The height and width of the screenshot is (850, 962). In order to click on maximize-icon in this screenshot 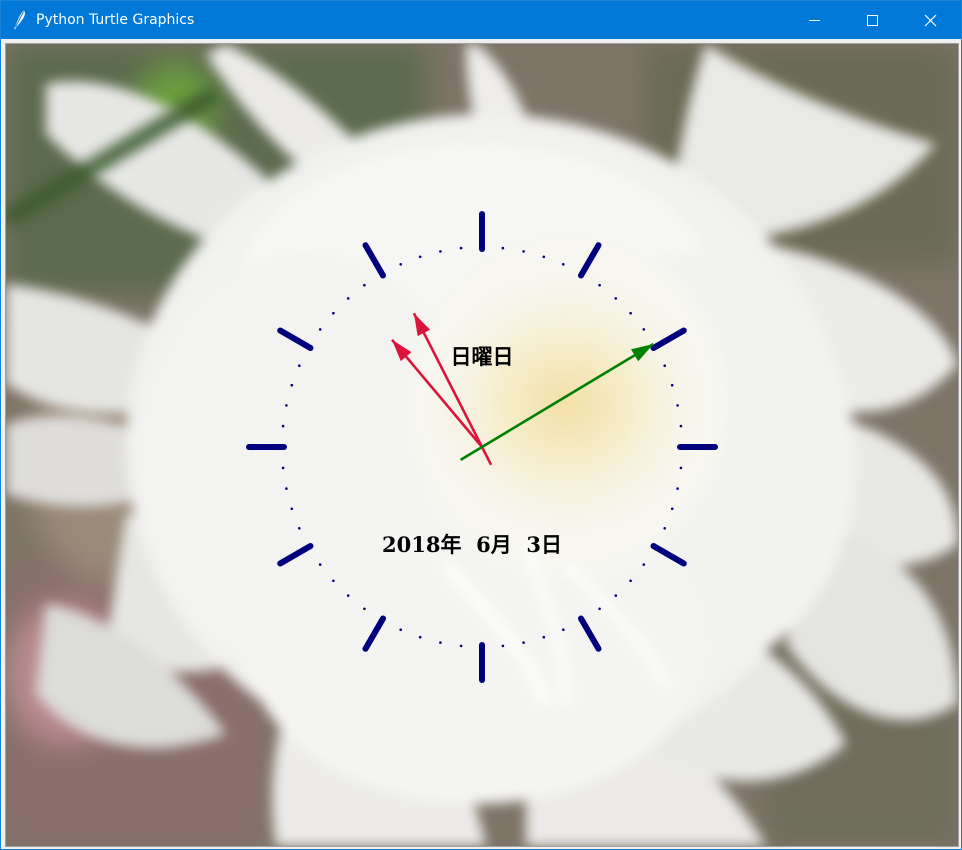, I will do `click(872, 20)`.